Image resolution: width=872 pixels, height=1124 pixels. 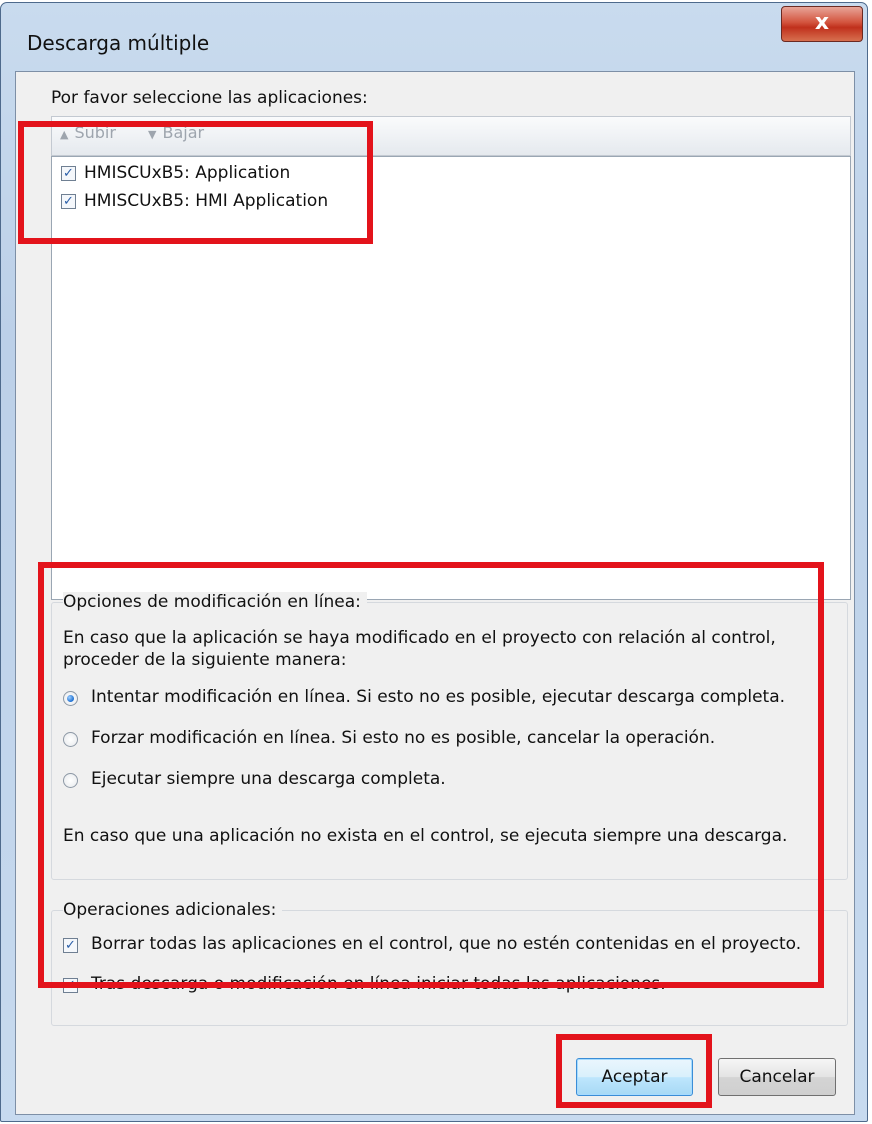 I want to click on apps-section-label: Por favor seleccione las aplicaciones:, so click(x=209, y=98).